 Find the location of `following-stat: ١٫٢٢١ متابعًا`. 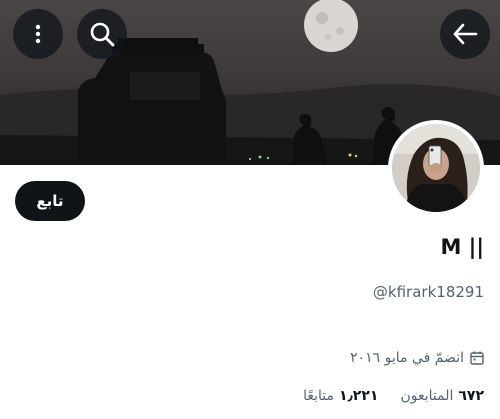

following-stat: ١٫٢٢١ متابعًا is located at coordinates (340, 396).